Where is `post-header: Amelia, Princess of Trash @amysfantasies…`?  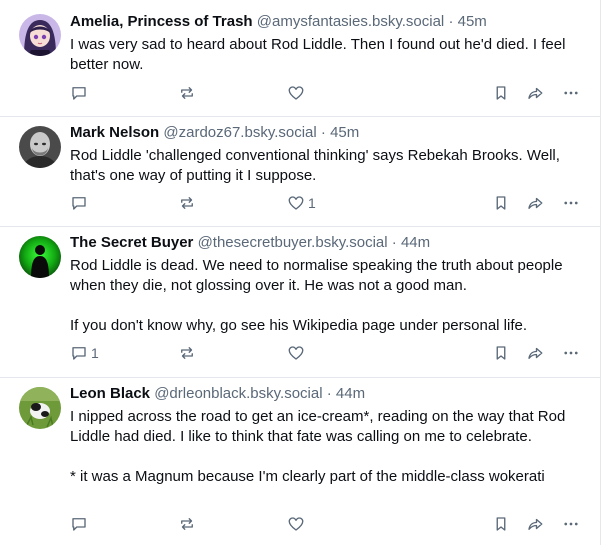
post-header: Amelia, Princess of Trash @amysfantasies… is located at coordinates (278, 22).